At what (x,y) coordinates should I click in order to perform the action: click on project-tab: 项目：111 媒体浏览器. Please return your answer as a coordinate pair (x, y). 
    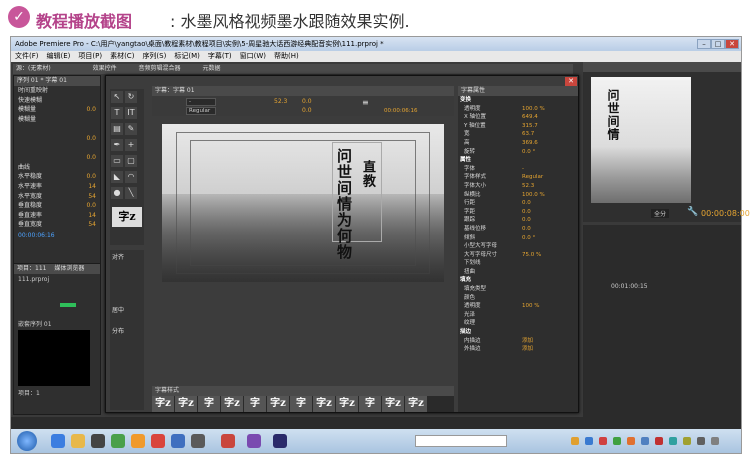
    Looking at the image, I should click on (57, 269).